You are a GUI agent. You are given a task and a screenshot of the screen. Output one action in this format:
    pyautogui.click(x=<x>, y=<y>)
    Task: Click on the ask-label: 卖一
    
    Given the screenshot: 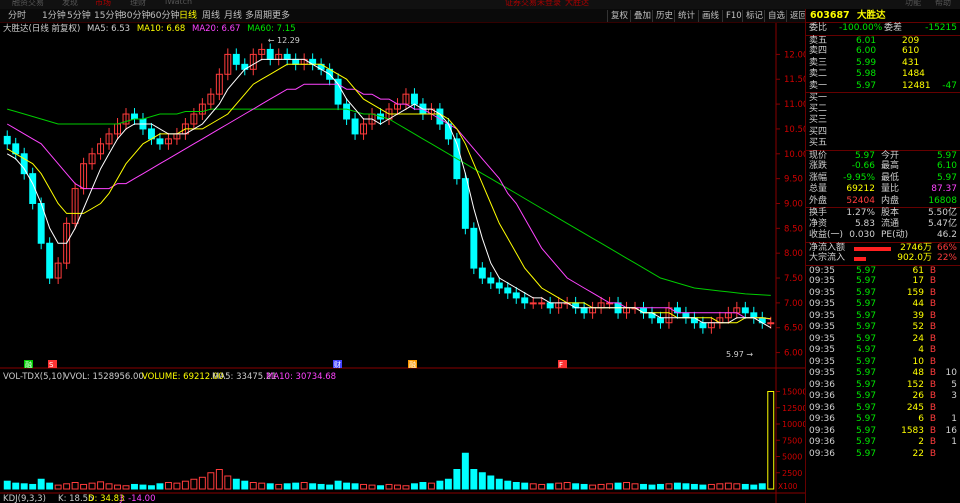 What is the action you would take?
    pyautogui.click(x=818, y=85)
    